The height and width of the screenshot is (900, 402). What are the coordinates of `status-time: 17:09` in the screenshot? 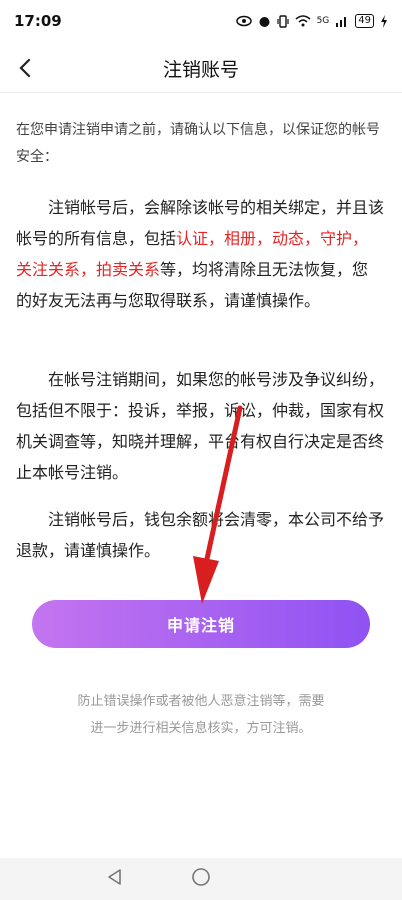 It's located at (38, 21).